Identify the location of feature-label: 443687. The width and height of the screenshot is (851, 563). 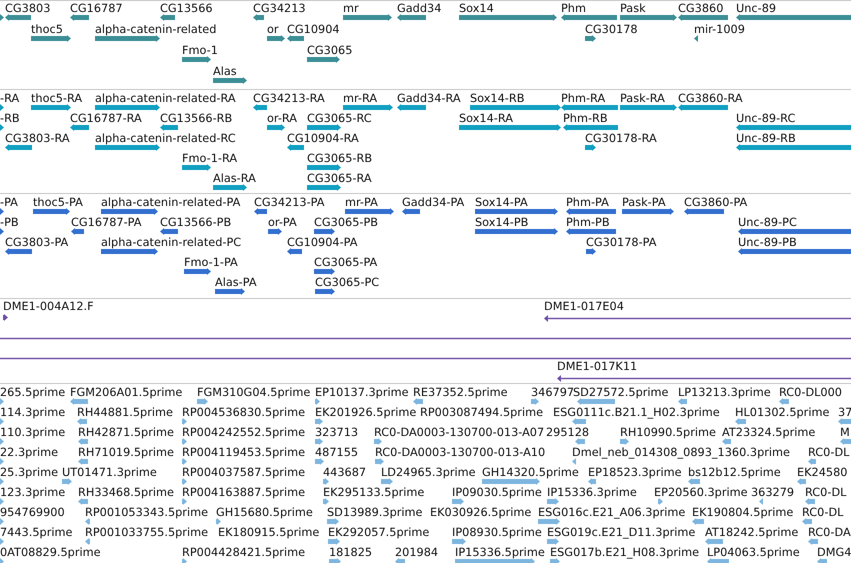
(344, 472).